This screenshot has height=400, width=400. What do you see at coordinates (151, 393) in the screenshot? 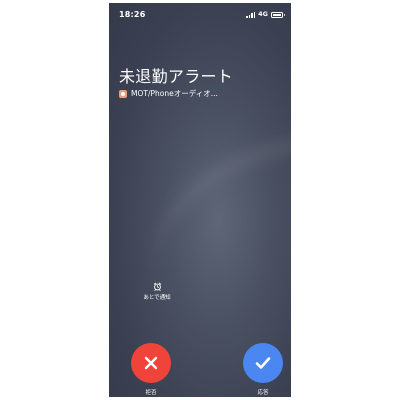
I see `decline-label: 拒否` at bounding box center [151, 393].